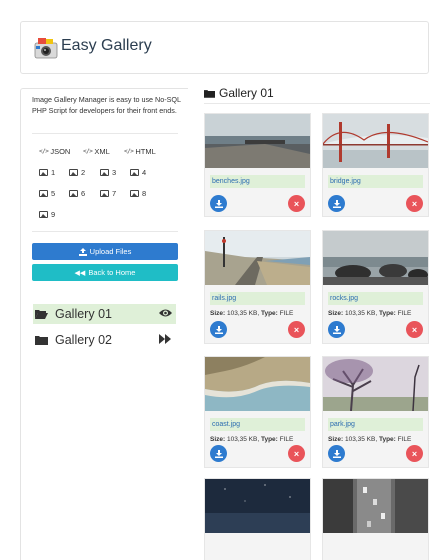 Image resolution: width=448 pixels, height=560 pixels. What do you see at coordinates (80, 273) in the screenshot?
I see `double-chevron-left-icon: ◀◀` at bounding box center [80, 273].